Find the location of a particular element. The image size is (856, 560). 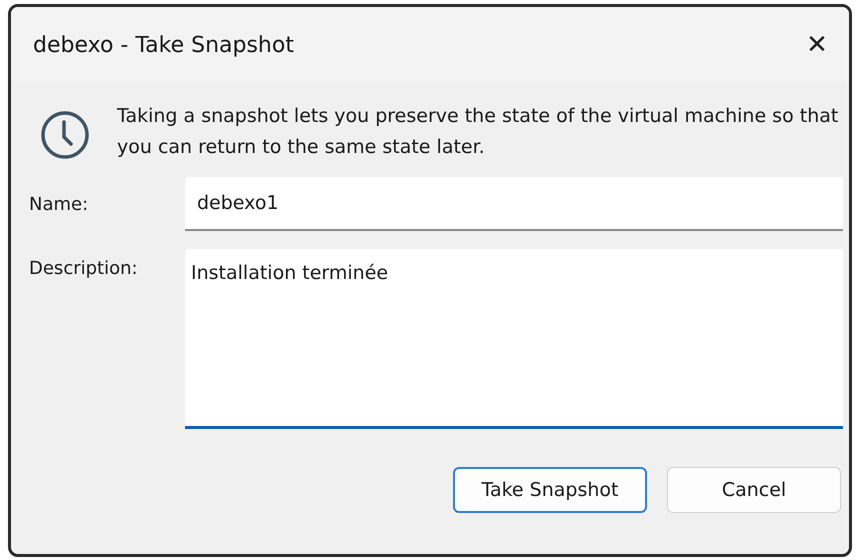

close-button: ✕ is located at coordinates (817, 45).